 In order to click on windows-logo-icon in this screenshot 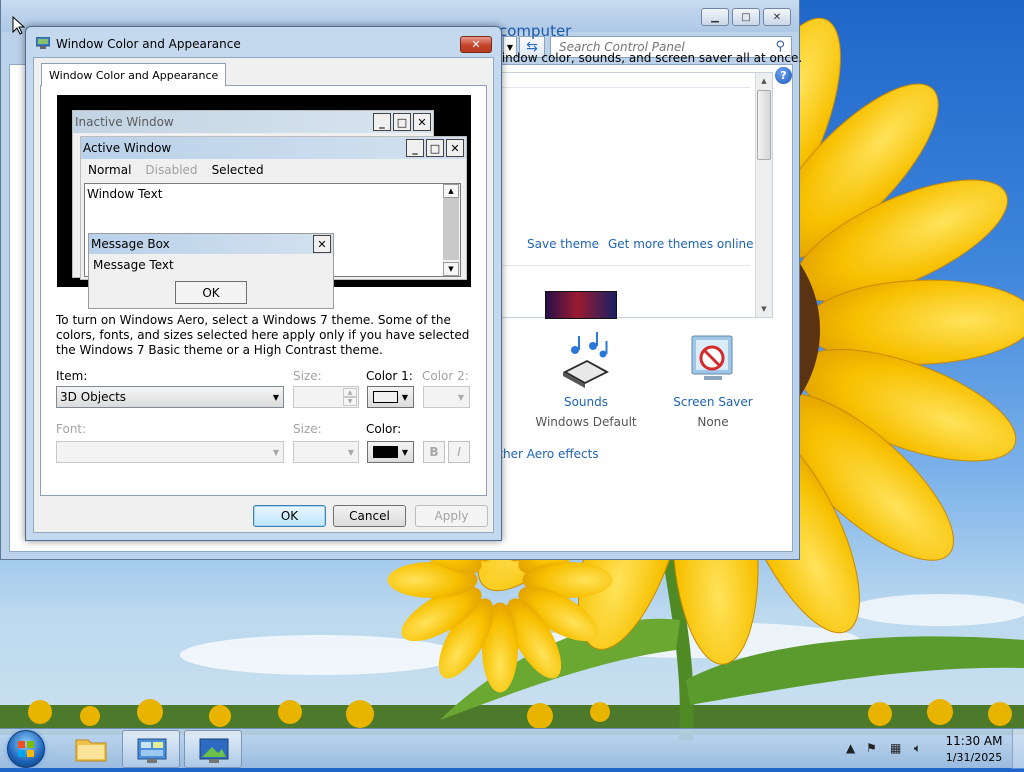, I will do `click(26, 749)`.